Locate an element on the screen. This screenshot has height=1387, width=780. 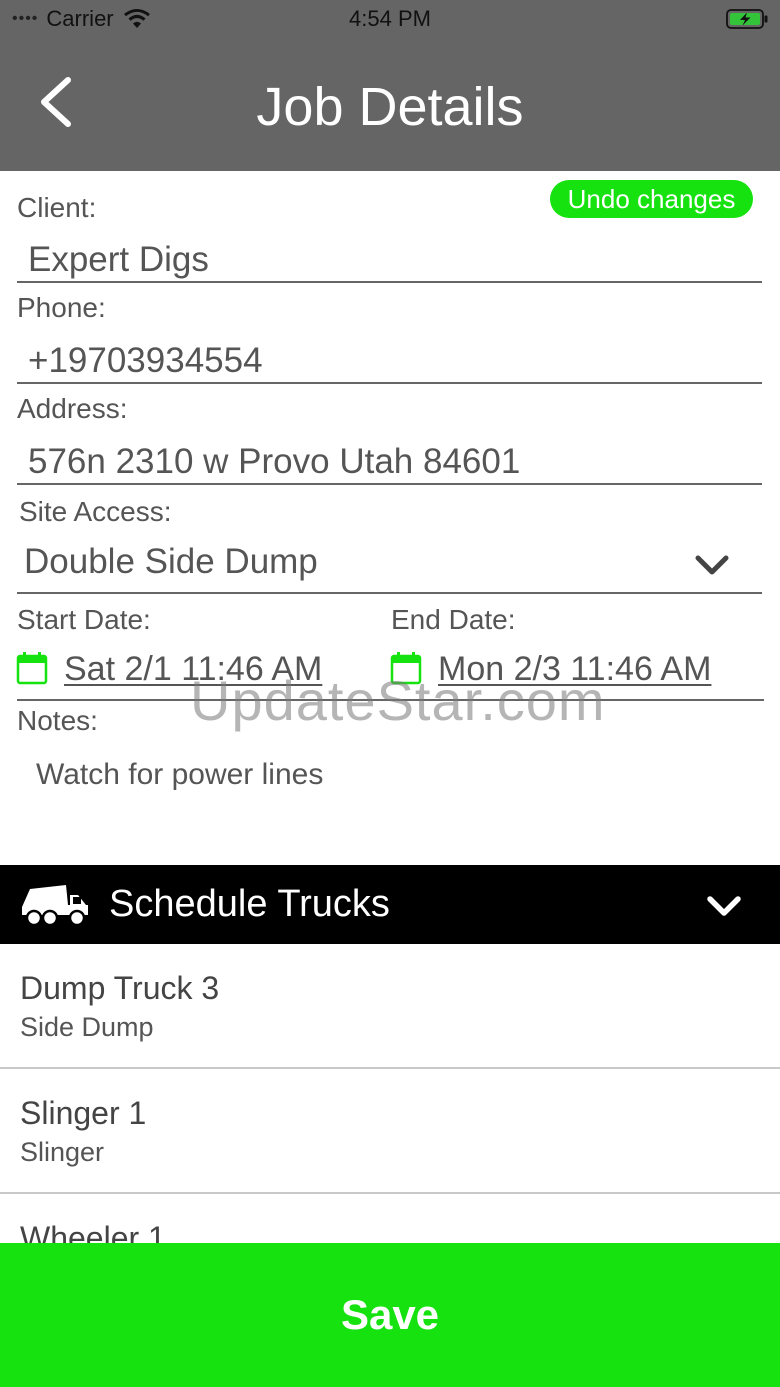
battery-icon is located at coordinates (747, 19).